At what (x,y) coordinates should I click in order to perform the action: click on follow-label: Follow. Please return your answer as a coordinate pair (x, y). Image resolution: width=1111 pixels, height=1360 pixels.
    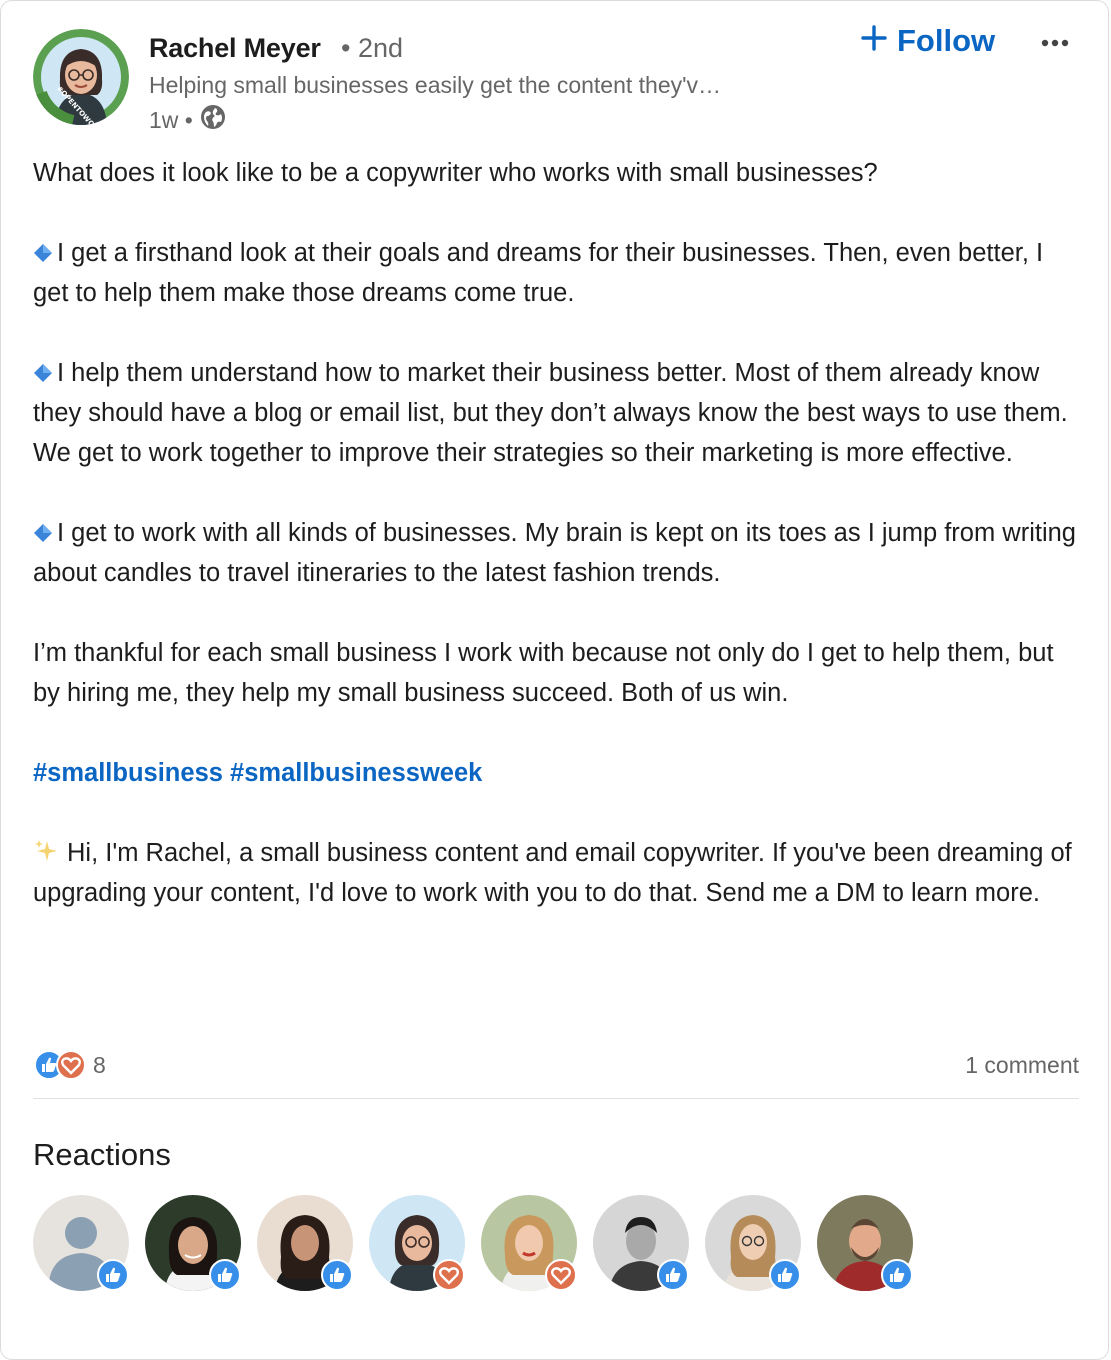
    Looking at the image, I should click on (946, 40).